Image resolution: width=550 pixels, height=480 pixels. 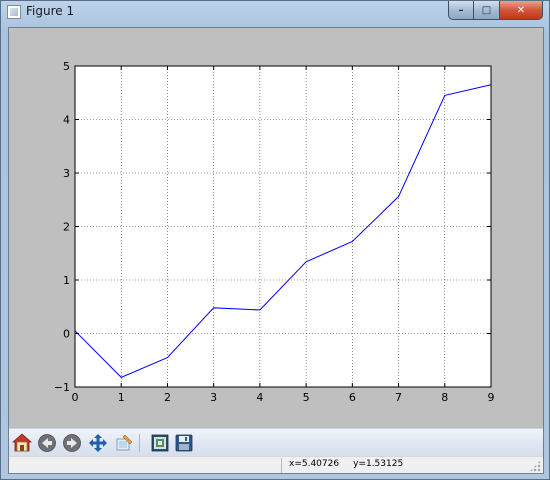 I want to click on window-controls: – □ ✕, so click(x=495, y=11).